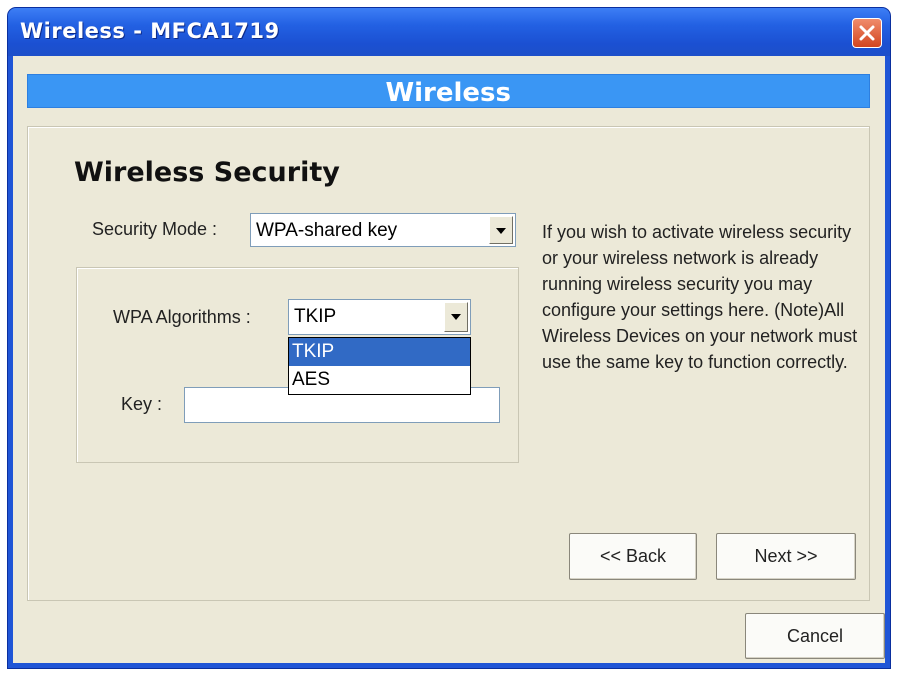 Image resolution: width=898 pixels, height=678 pixels. I want to click on security-mode-label: Security Mode :, so click(155, 229).